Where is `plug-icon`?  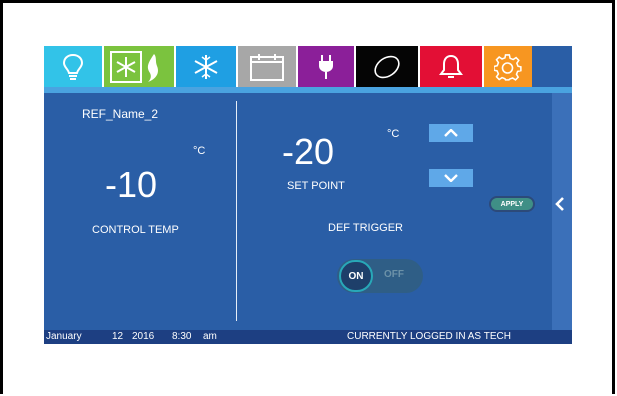
plug-icon is located at coordinates (326, 66).